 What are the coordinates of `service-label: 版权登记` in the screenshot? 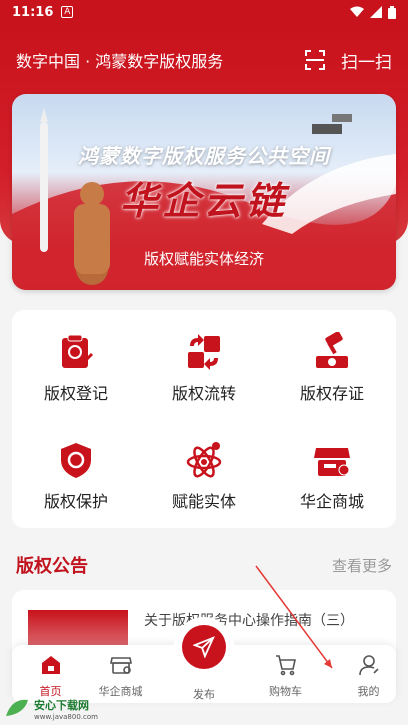 It's located at (75, 393).